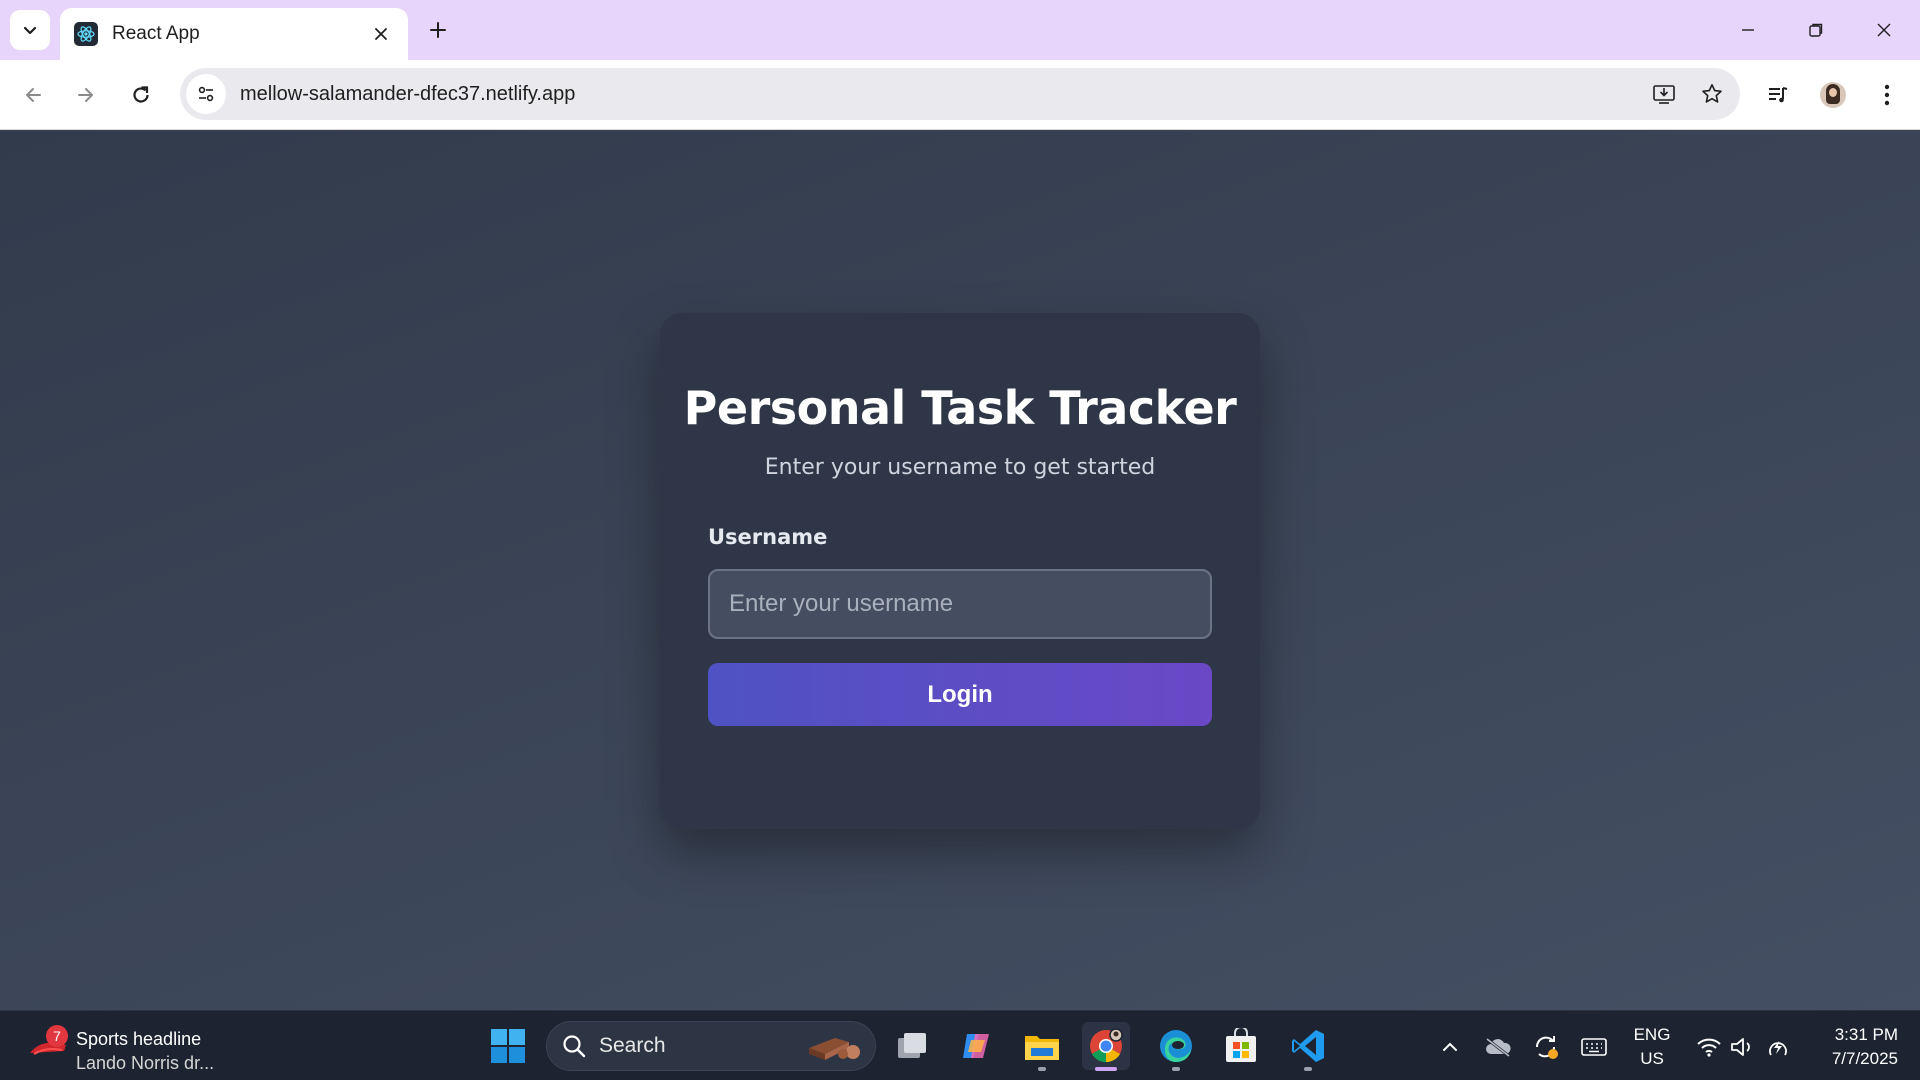  I want to click on region-code: US, so click(1652, 1058).